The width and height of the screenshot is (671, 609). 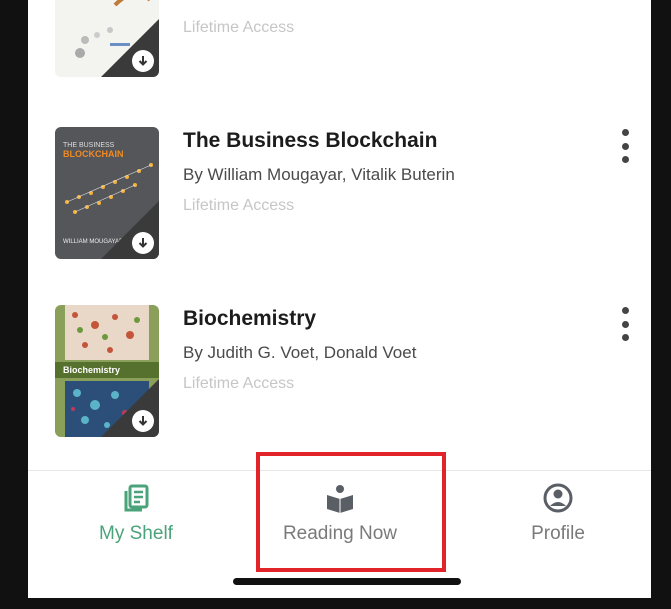 What do you see at coordinates (351, 512) in the screenshot?
I see `highlight-box` at bounding box center [351, 512].